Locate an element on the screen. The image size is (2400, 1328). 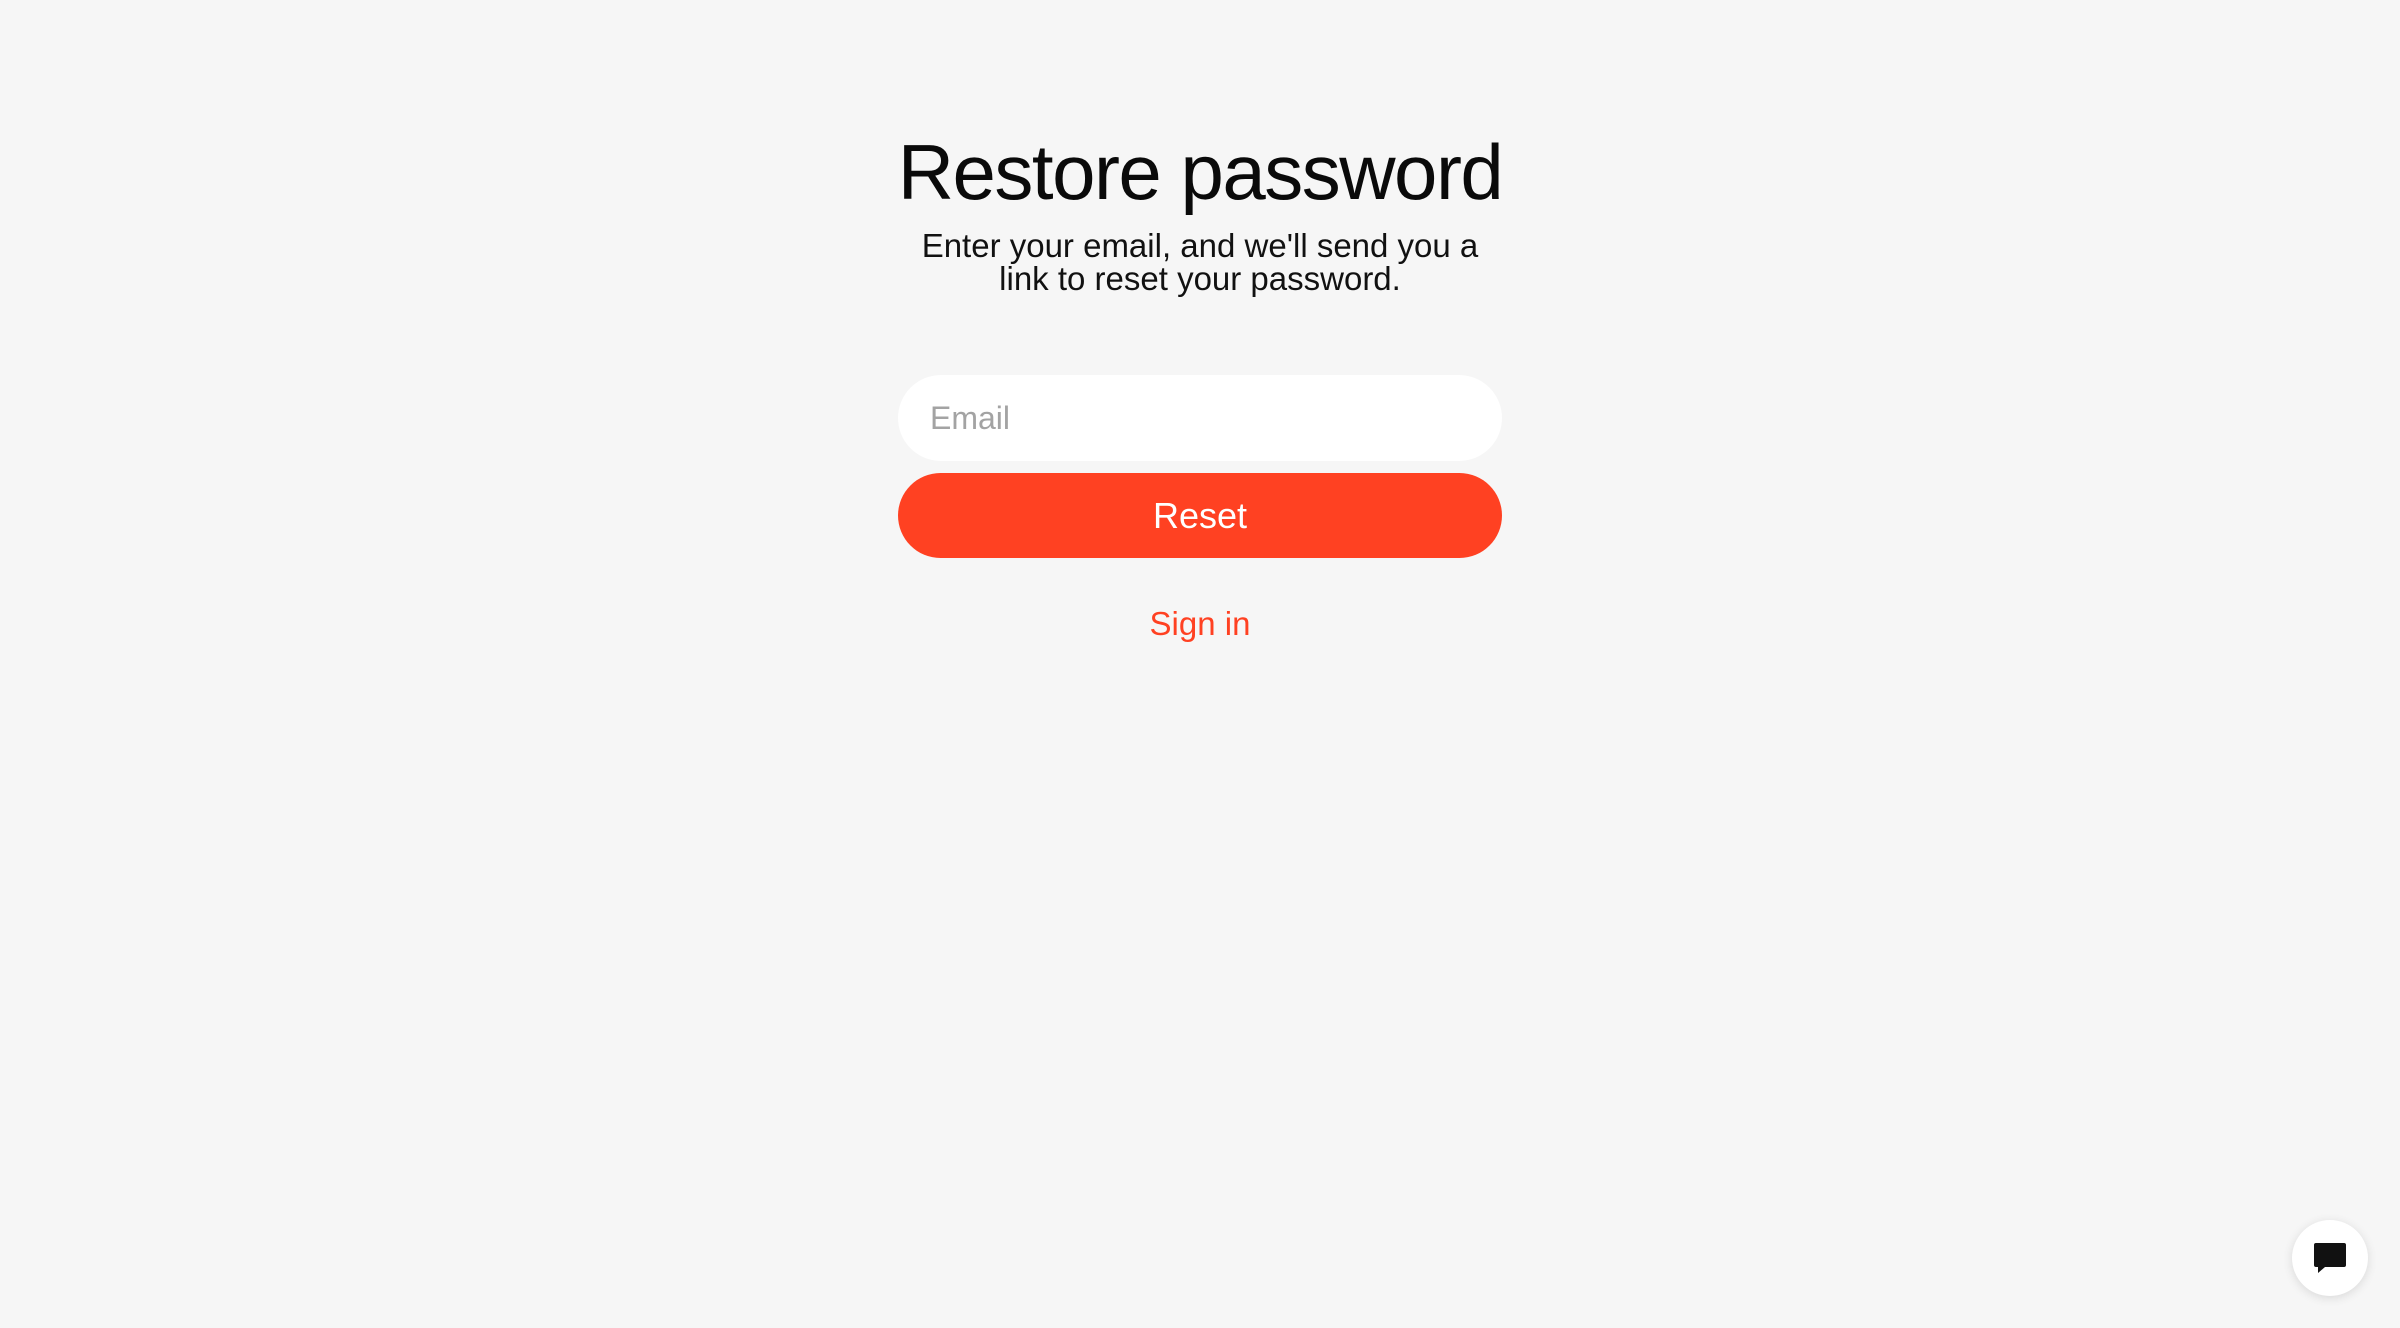
email-field is located at coordinates (1200, 418).